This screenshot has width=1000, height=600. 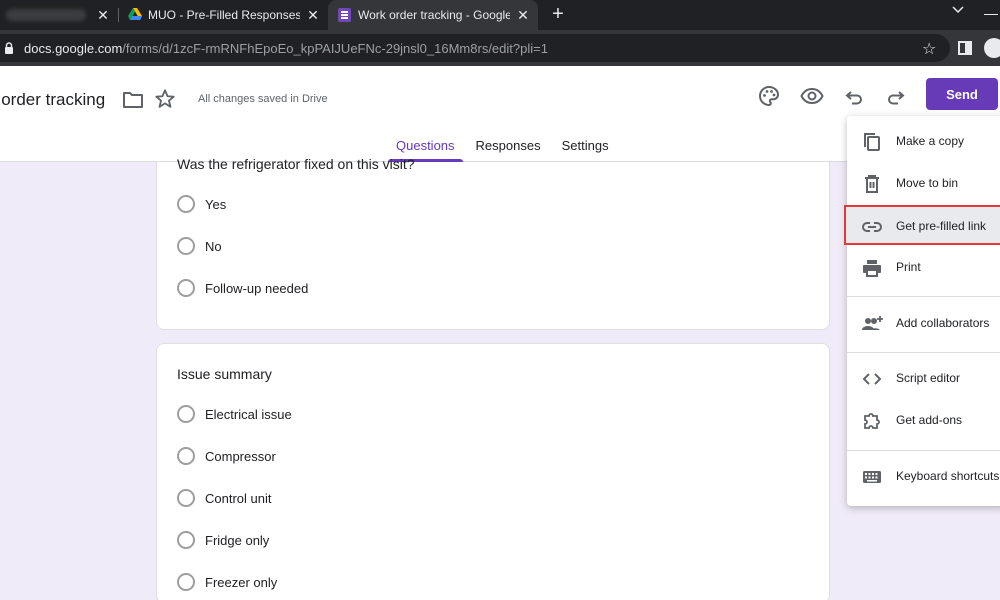 What do you see at coordinates (872, 142) in the screenshot?
I see `copy-icon` at bounding box center [872, 142].